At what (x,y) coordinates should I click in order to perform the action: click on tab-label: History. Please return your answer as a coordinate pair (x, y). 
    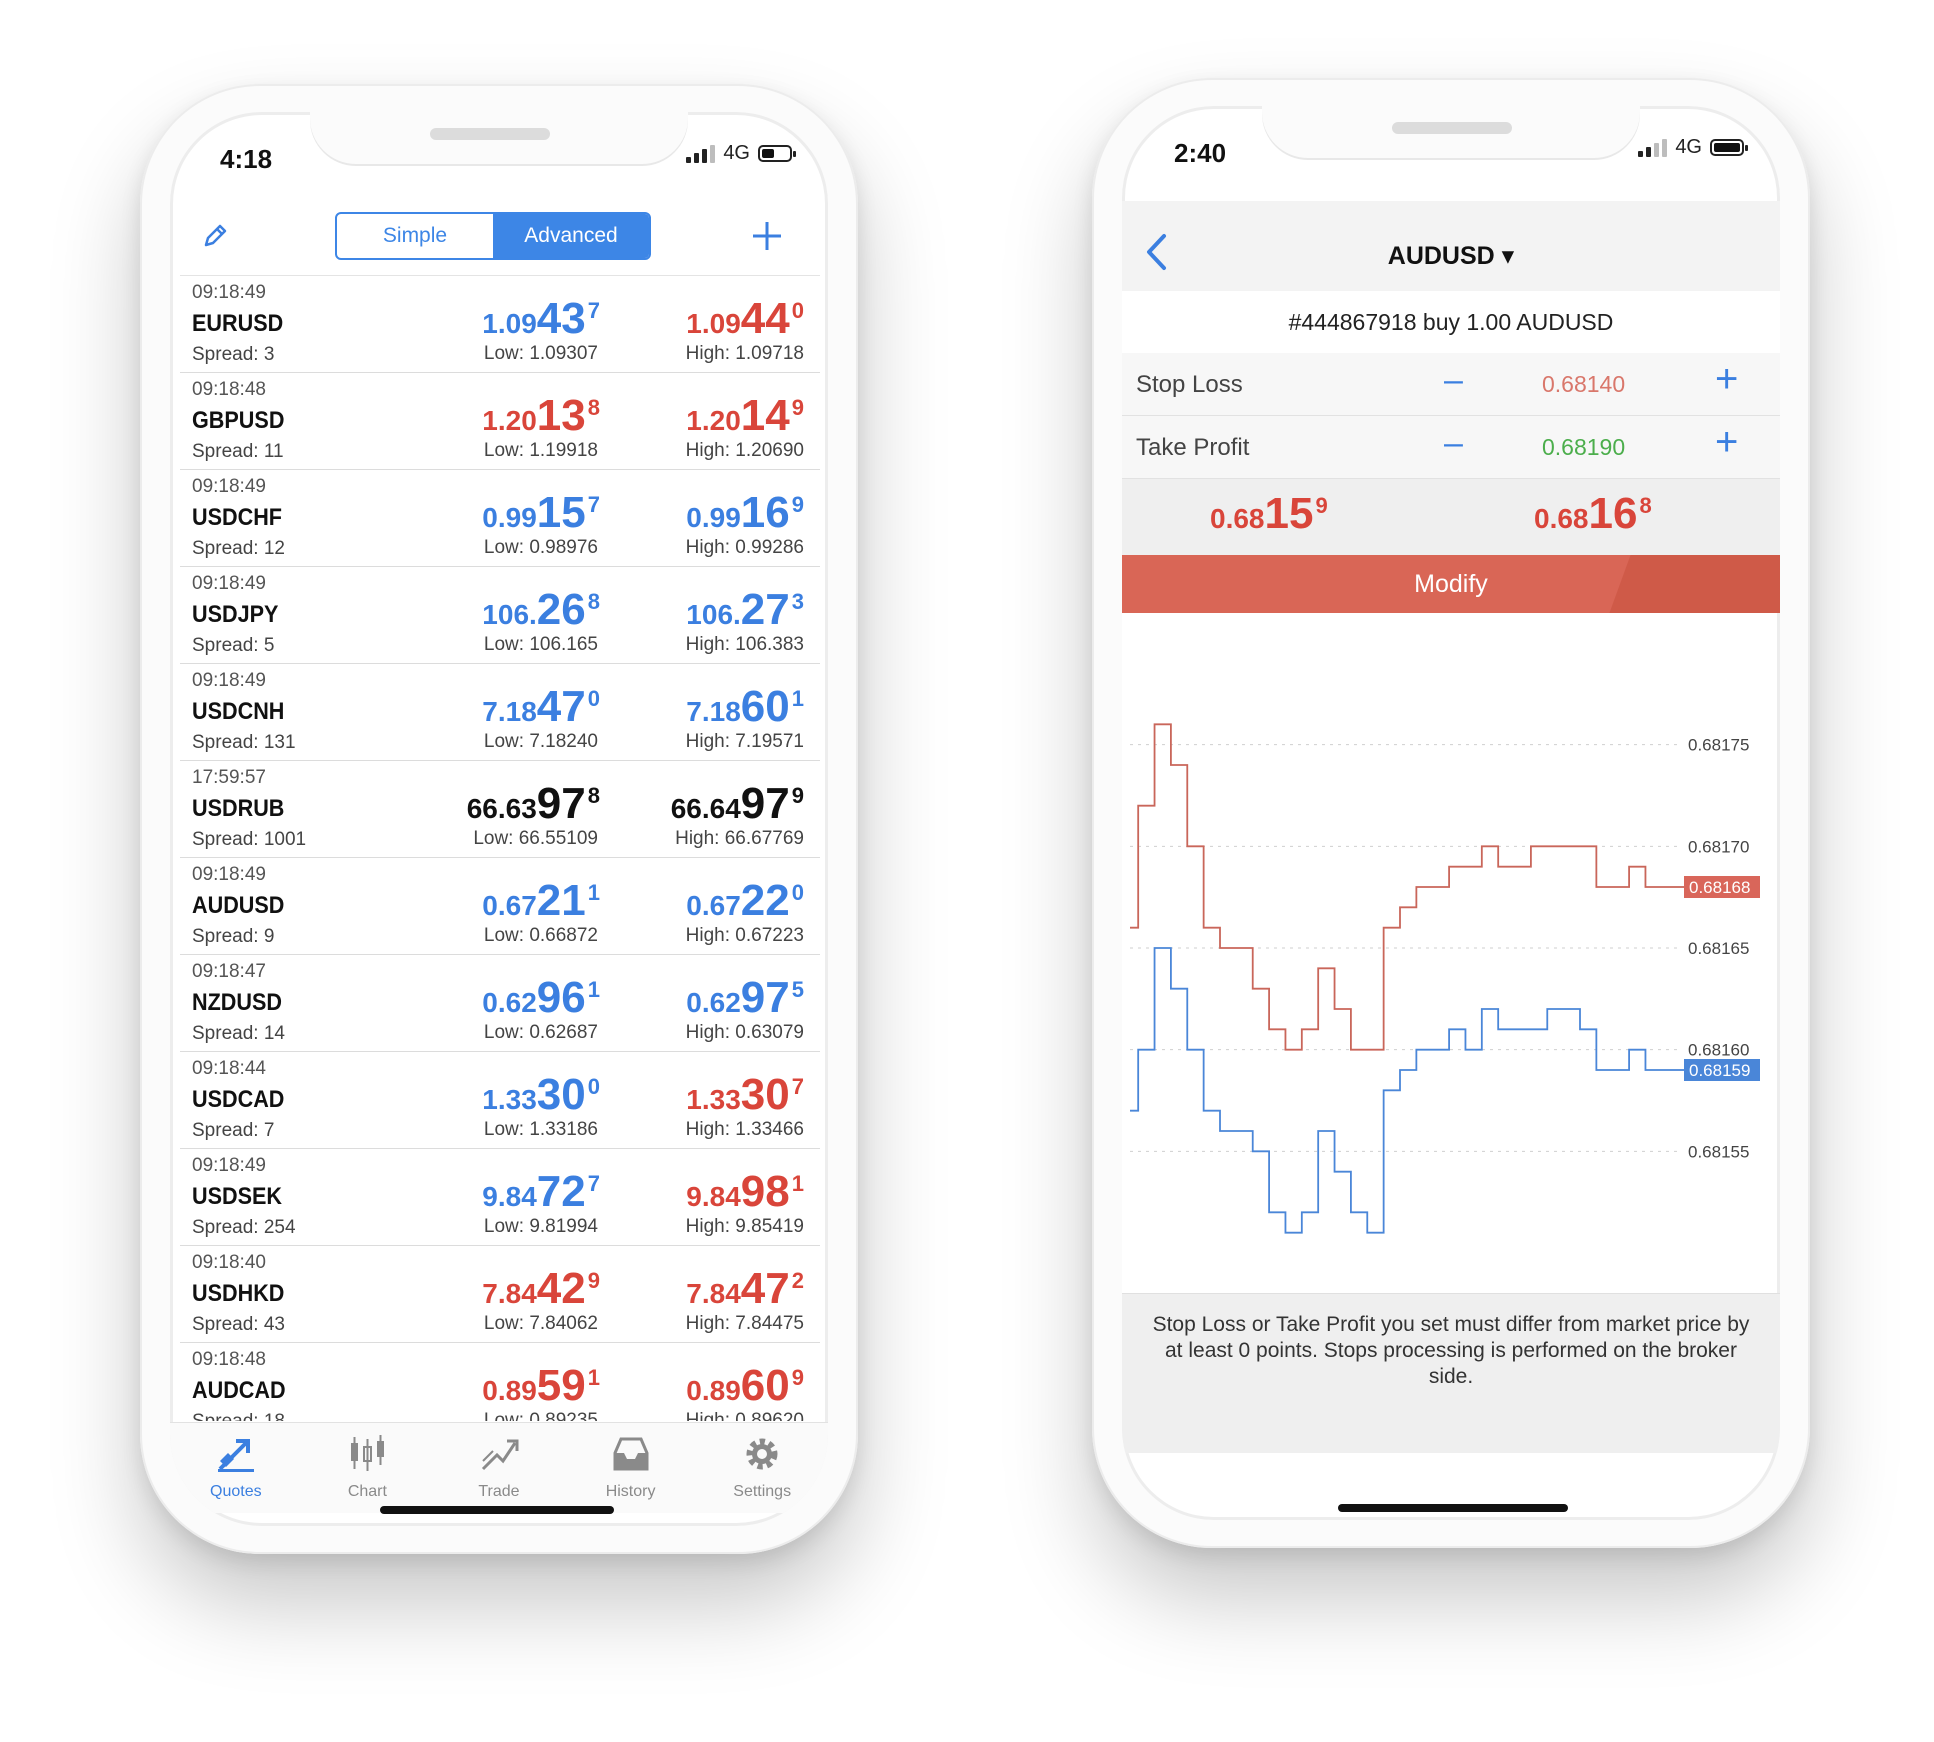
    Looking at the image, I should click on (630, 1491).